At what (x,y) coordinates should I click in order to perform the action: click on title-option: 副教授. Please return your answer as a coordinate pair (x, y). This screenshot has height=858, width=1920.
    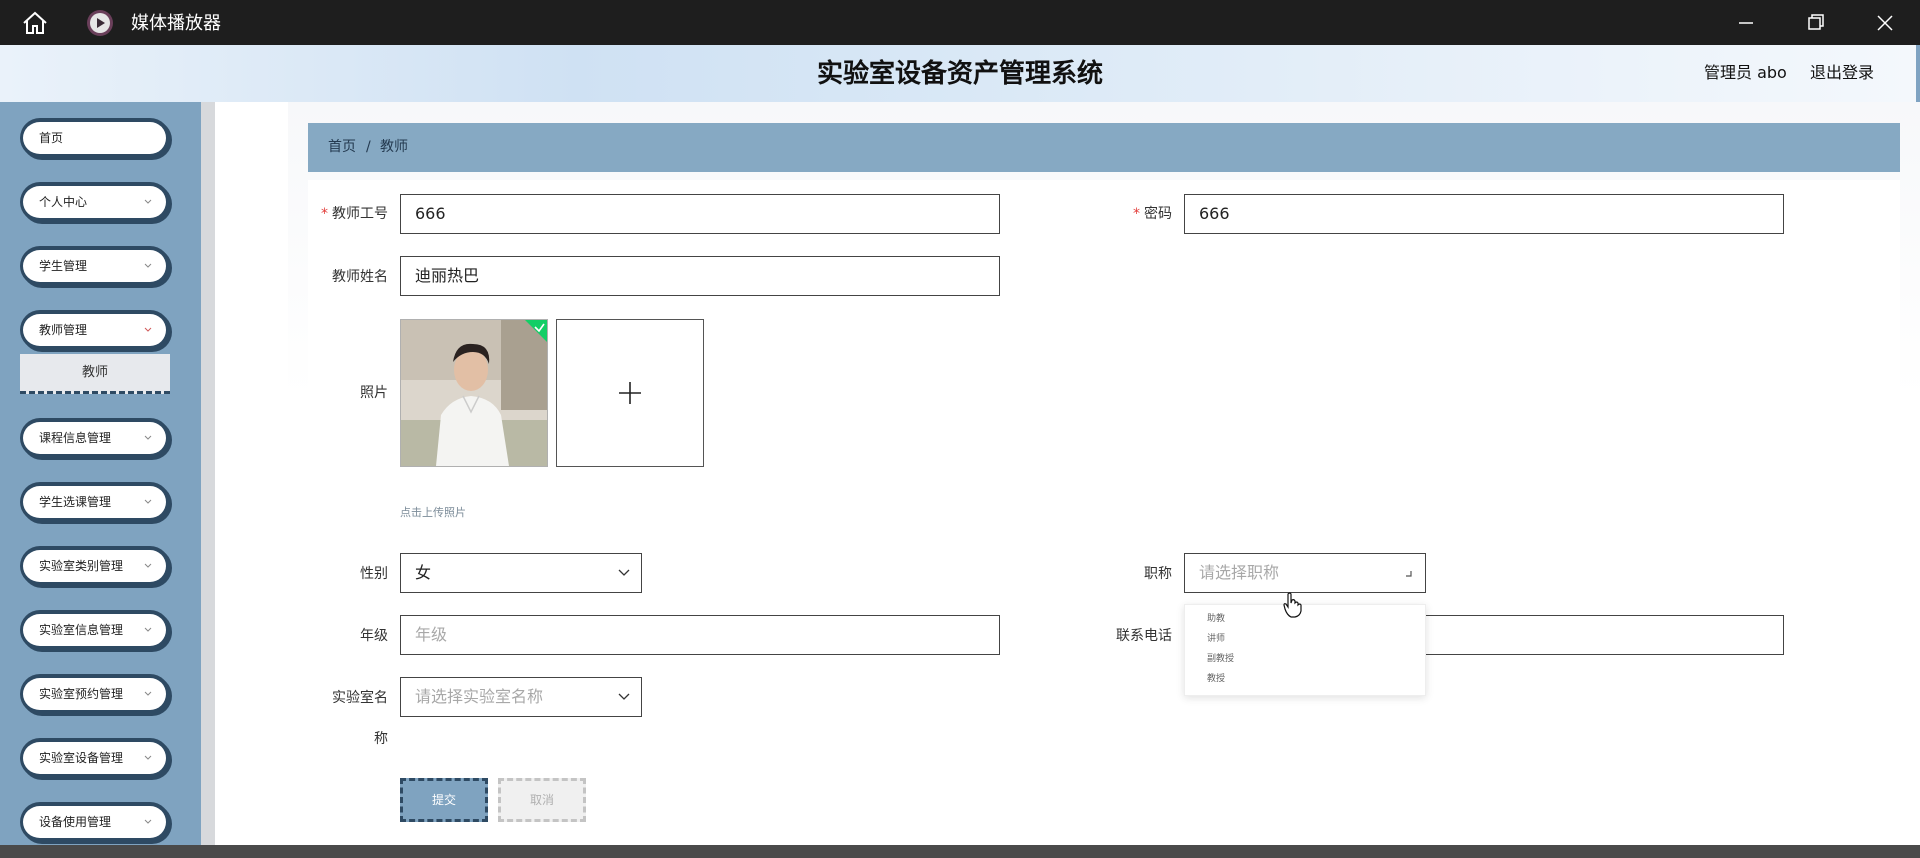
    Looking at the image, I should click on (1220, 657).